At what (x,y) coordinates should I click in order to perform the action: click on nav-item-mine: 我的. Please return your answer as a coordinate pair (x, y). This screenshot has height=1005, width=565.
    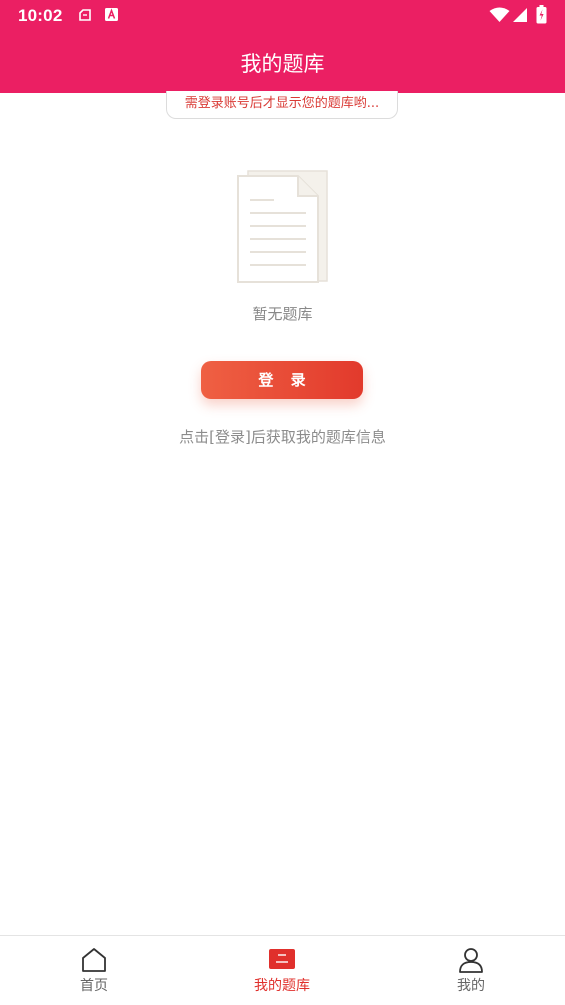
    Looking at the image, I should click on (471, 970).